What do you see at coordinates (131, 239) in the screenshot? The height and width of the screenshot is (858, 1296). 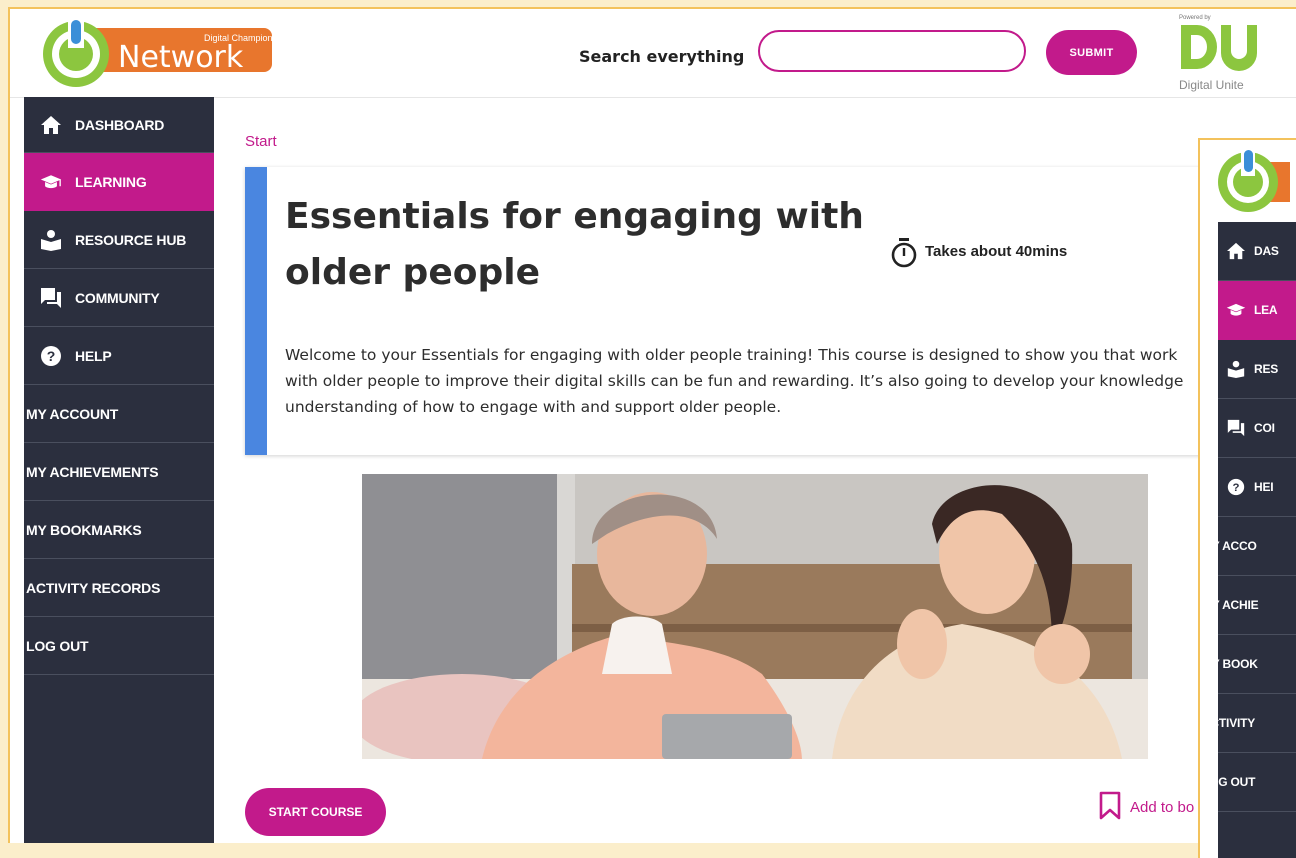 I see `sidebar-item-label: RESOURCE HUB` at bounding box center [131, 239].